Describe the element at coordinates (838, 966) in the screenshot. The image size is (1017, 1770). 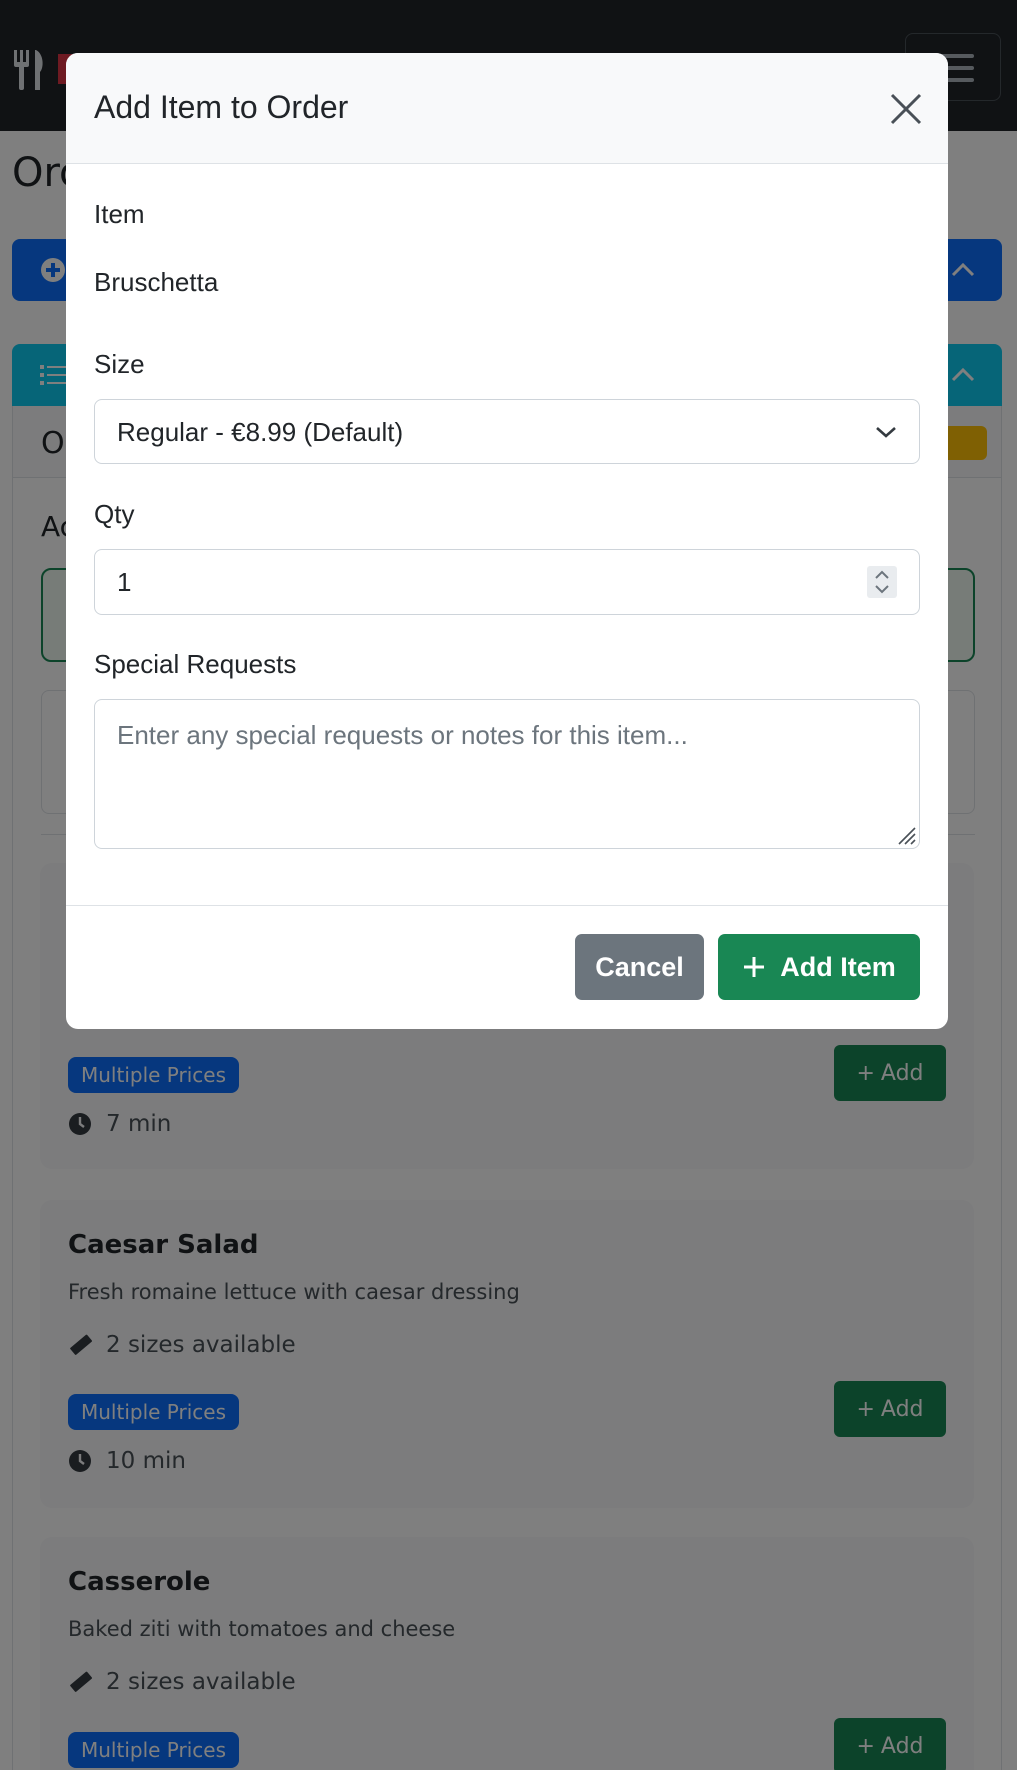
I see `add-item-label: Add Item` at that location.